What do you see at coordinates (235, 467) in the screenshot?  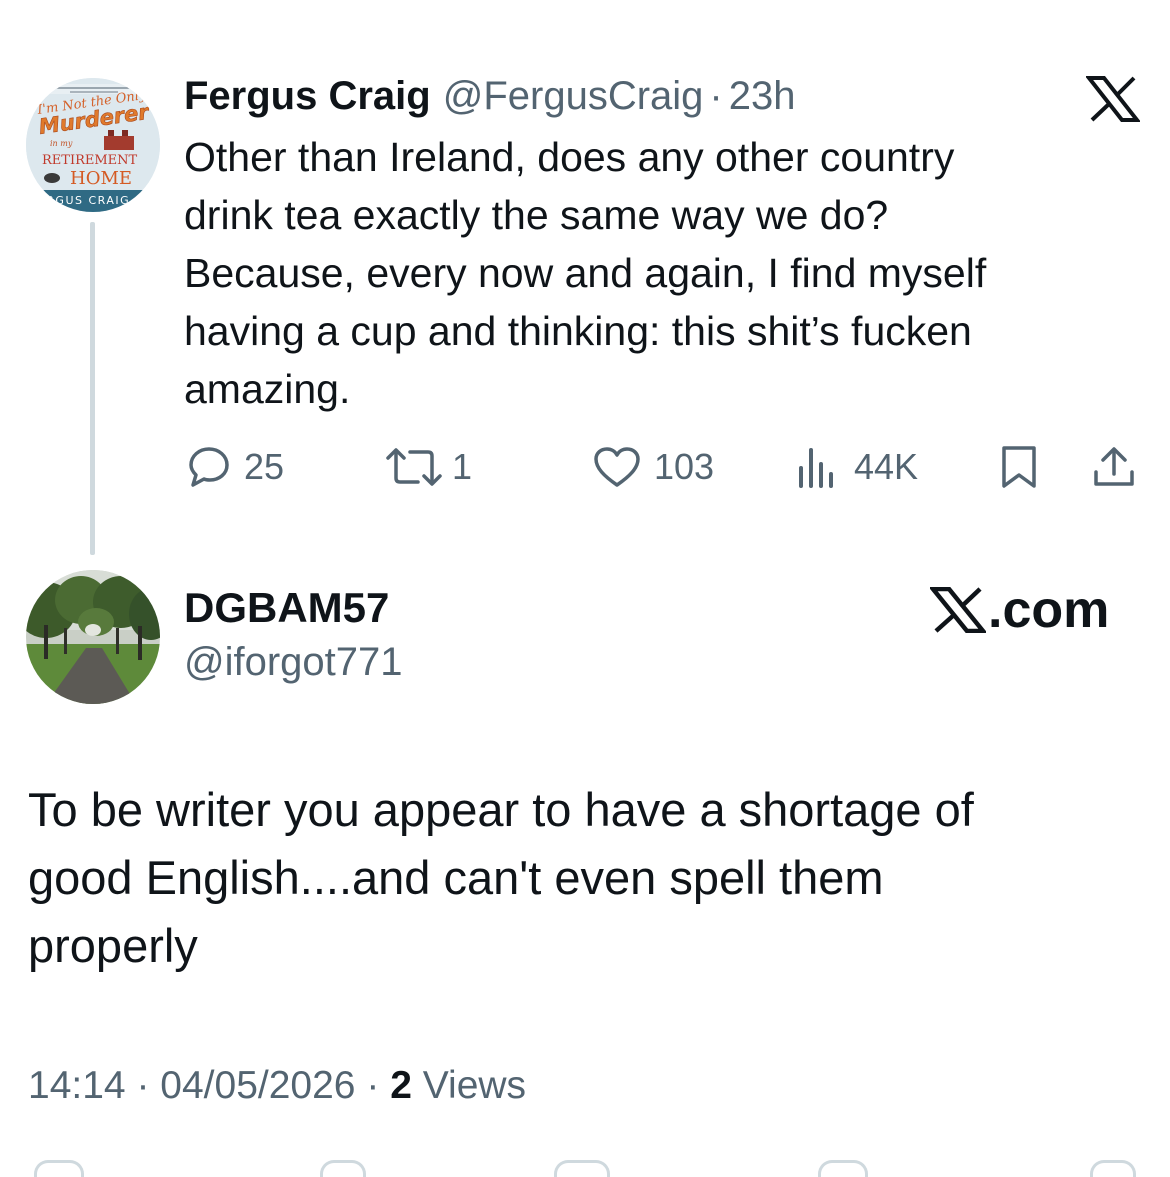 I see `reply-button: 25` at bounding box center [235, 467].